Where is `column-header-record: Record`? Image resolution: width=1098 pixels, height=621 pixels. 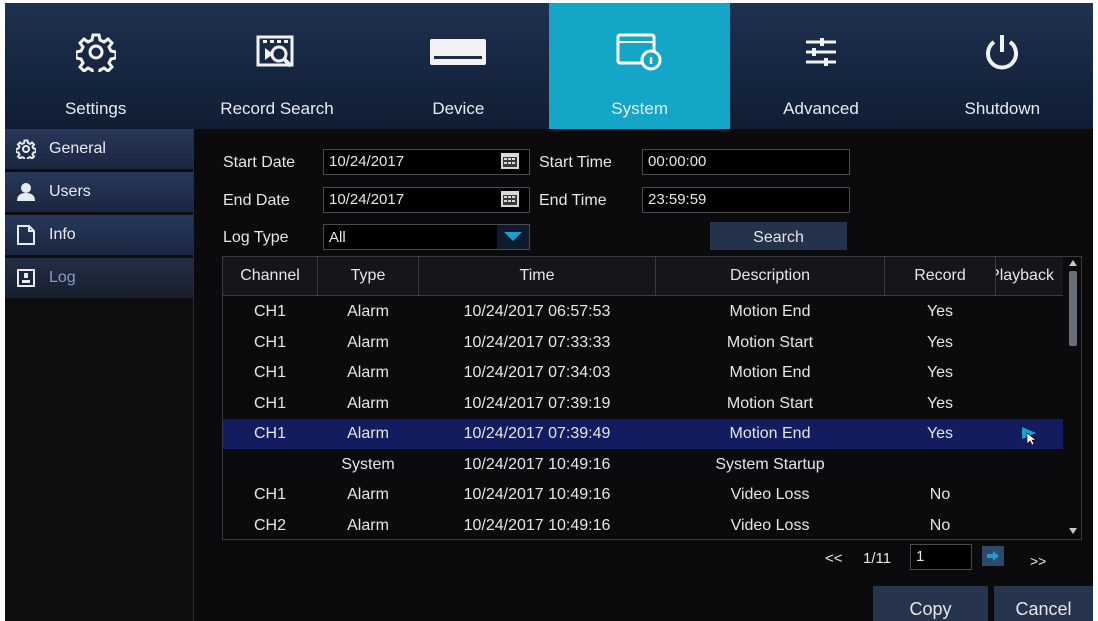 column-header-record: Record is located at coordinates (940, 276).